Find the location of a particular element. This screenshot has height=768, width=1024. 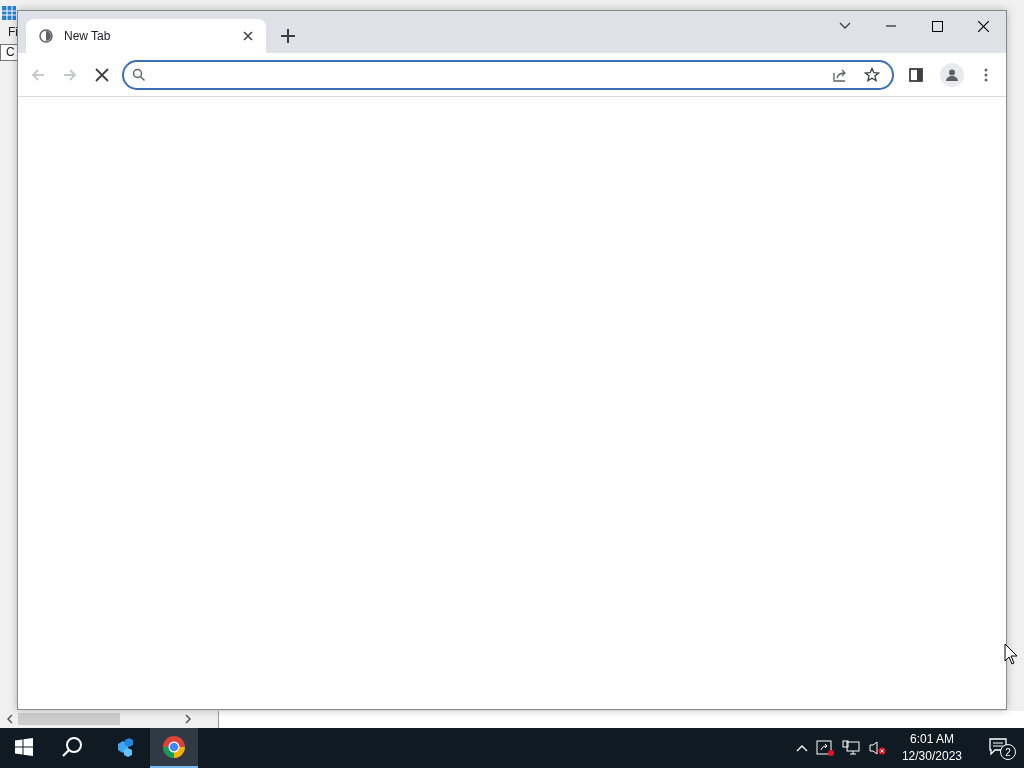

scroll-right-icon is located at coordinates (188, 719).